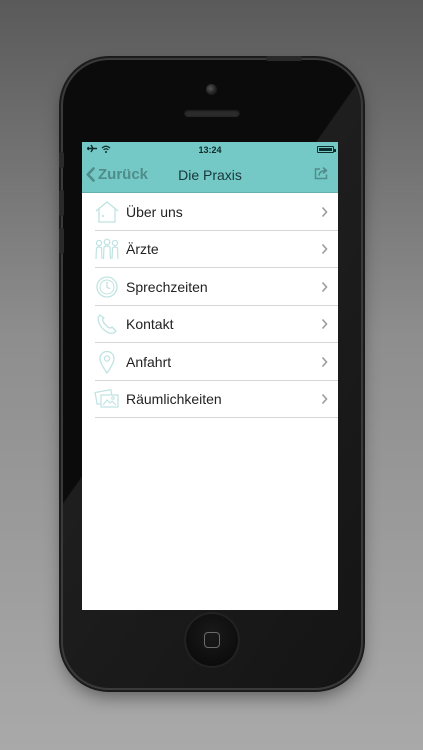 Image resolution: width=423 pixels, height=750 pixels. Describe the element at coordinates (107, 324) in the screenshot. I see `phone-icon` at that location.